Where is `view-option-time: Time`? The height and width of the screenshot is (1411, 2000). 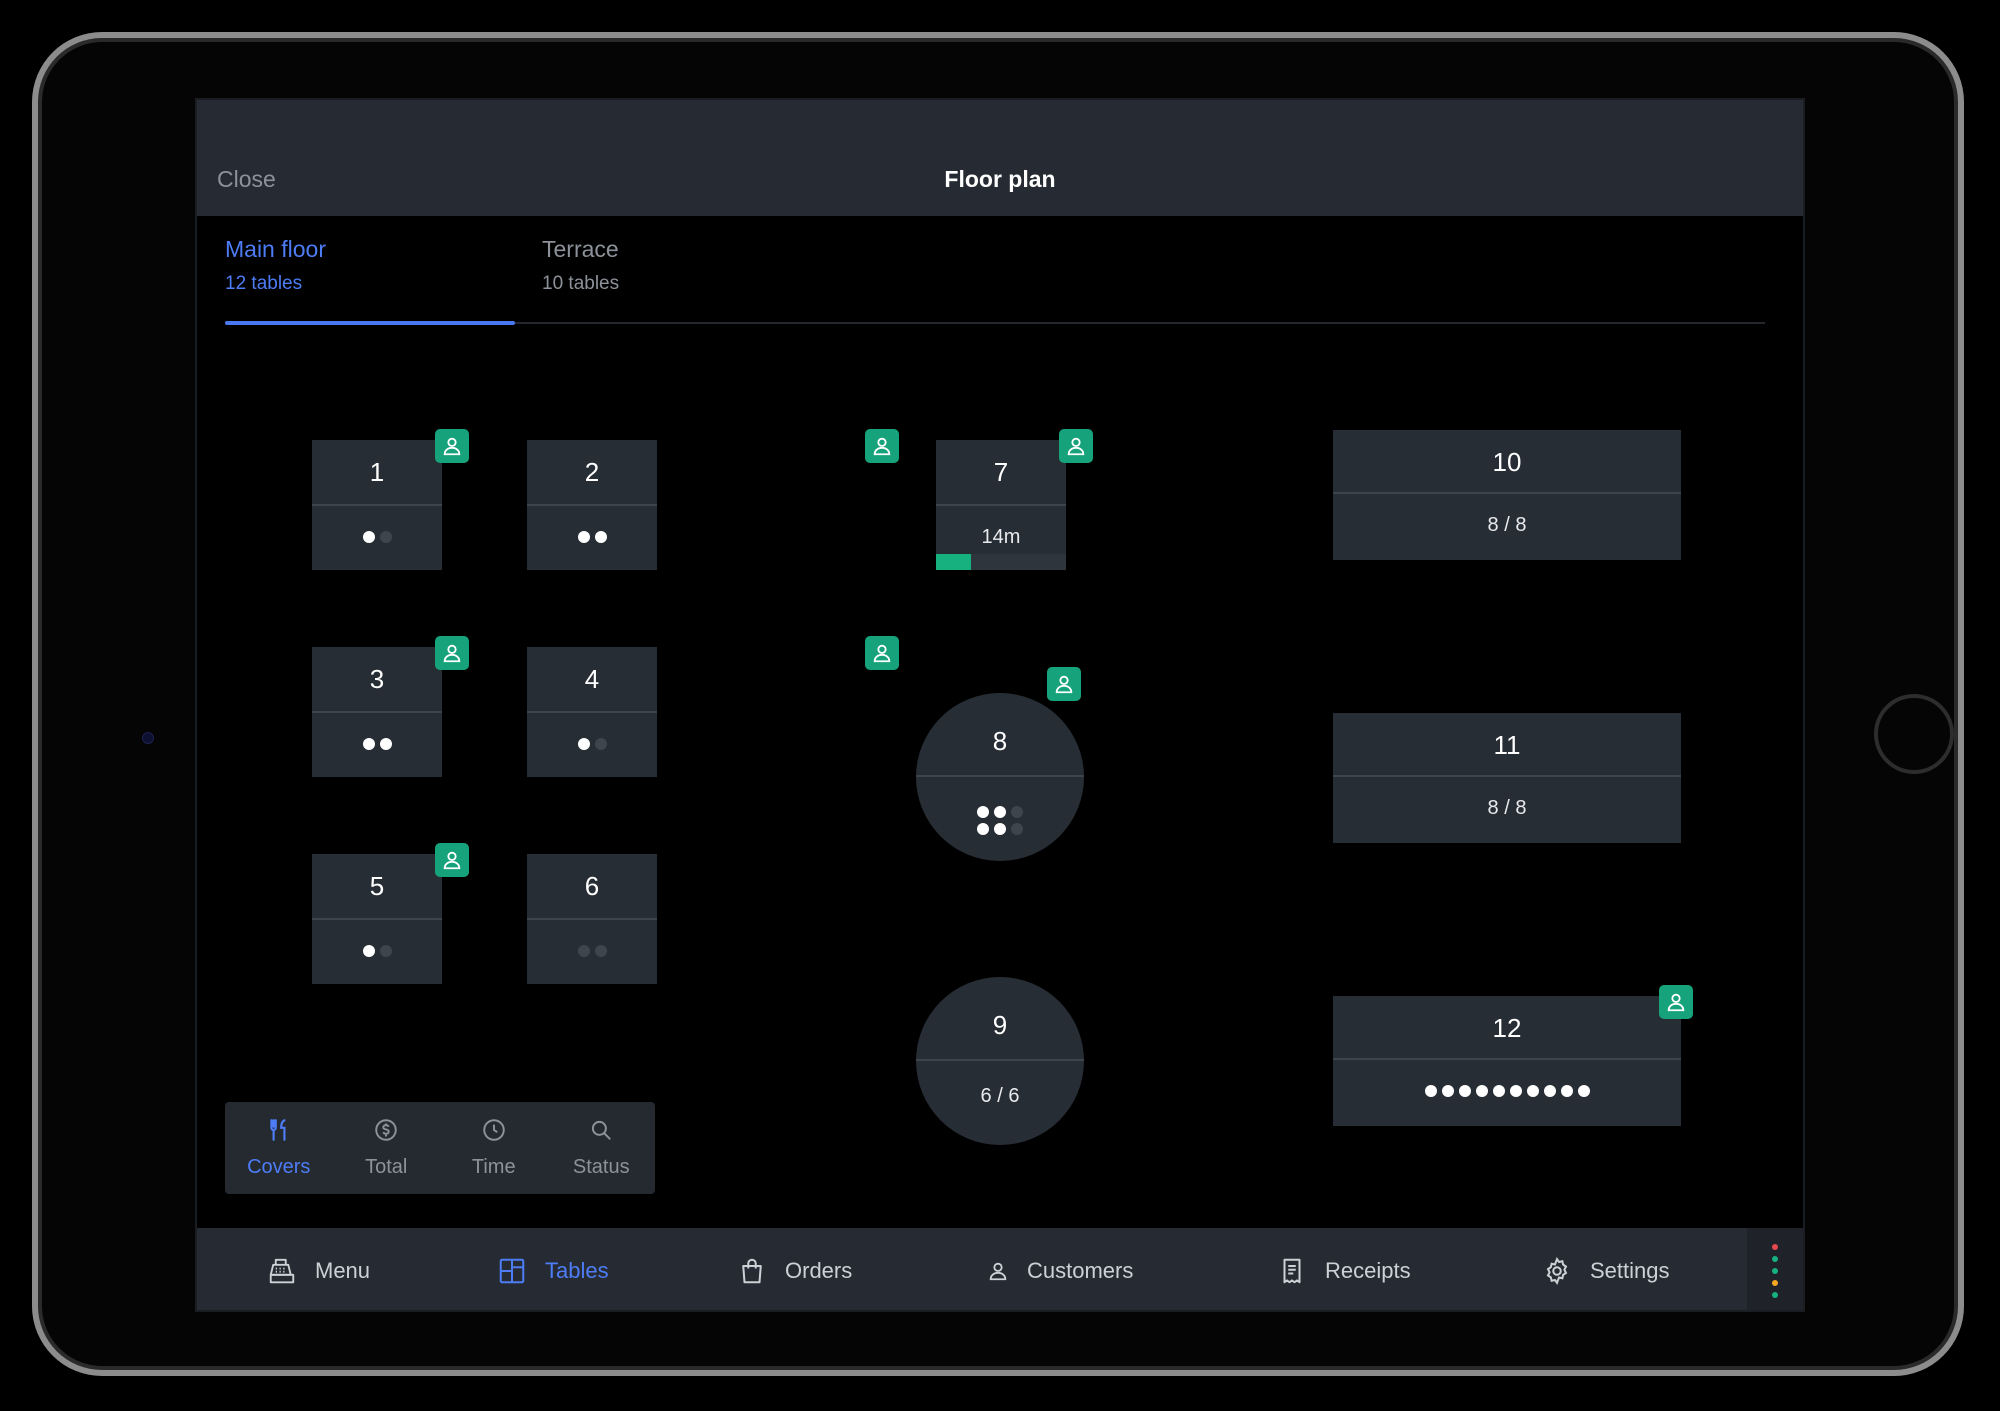
view-option-time: Time is located at coordinates (494, 1148).